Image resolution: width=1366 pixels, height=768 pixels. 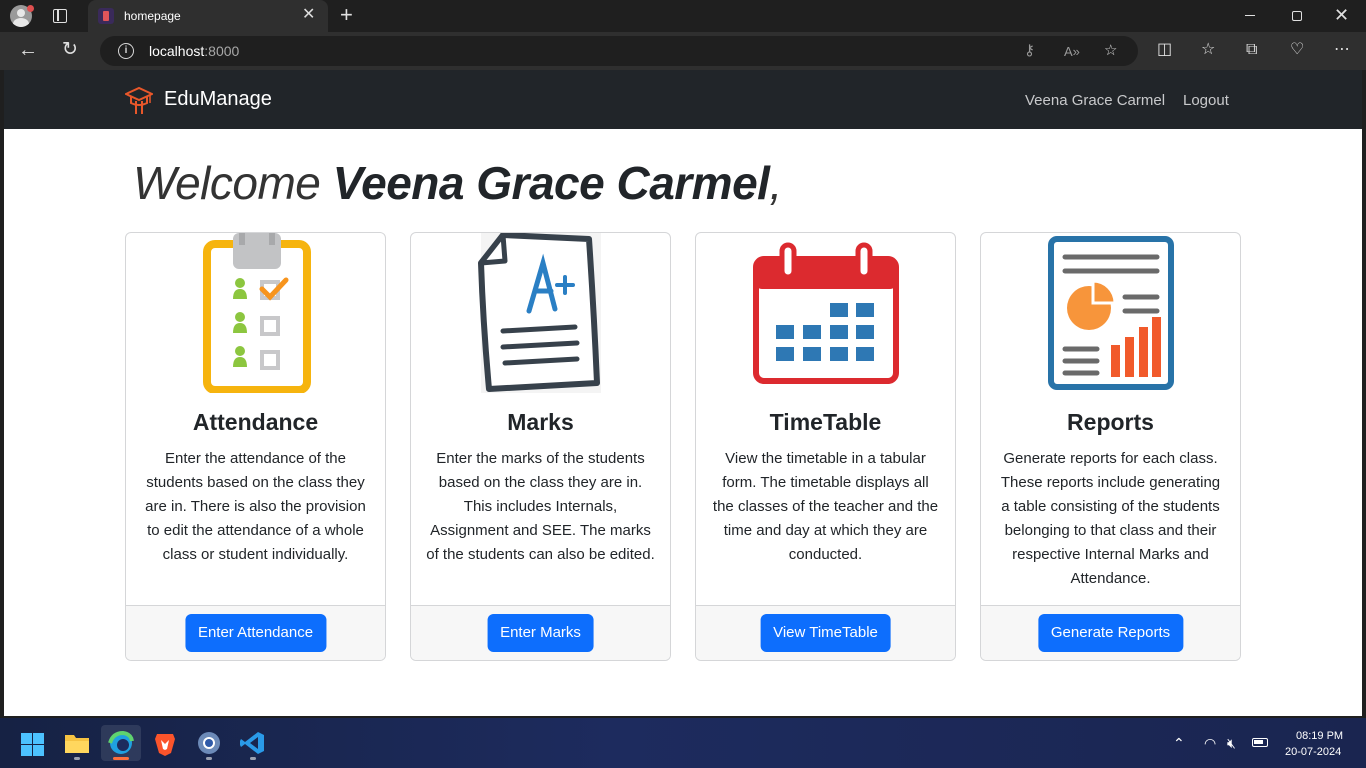 I want to click on browser-essentials-icon: ♡, so click(x=1297, y=50).